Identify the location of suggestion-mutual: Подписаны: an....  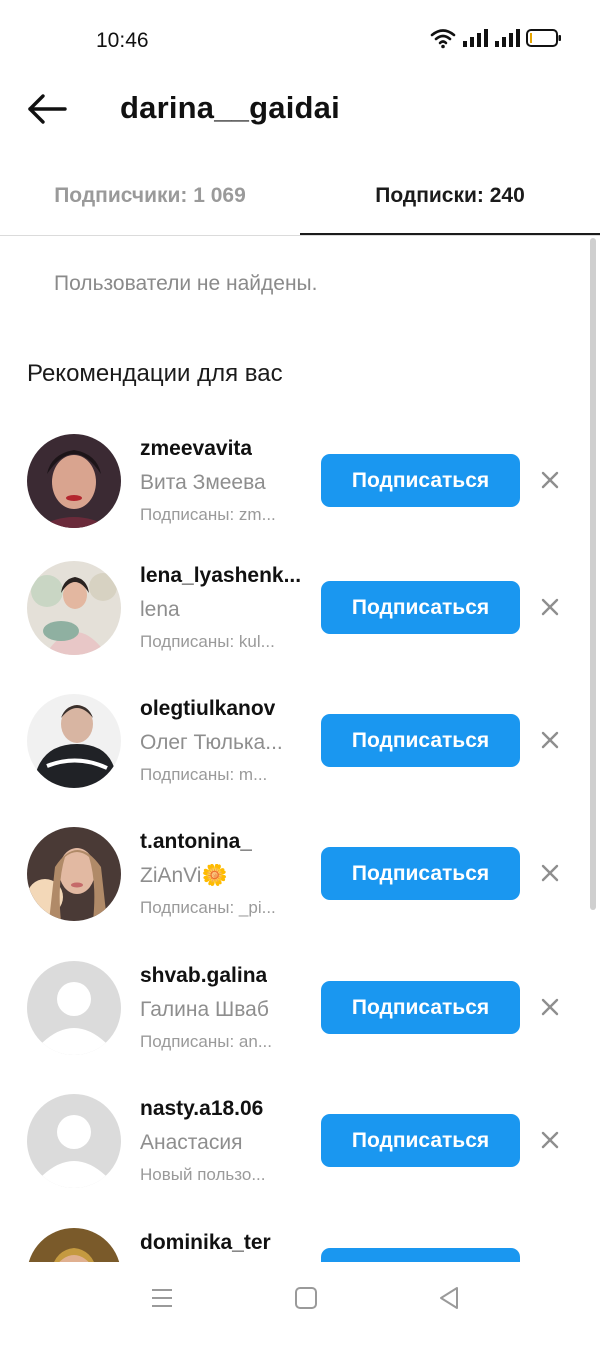
(206, 1041).